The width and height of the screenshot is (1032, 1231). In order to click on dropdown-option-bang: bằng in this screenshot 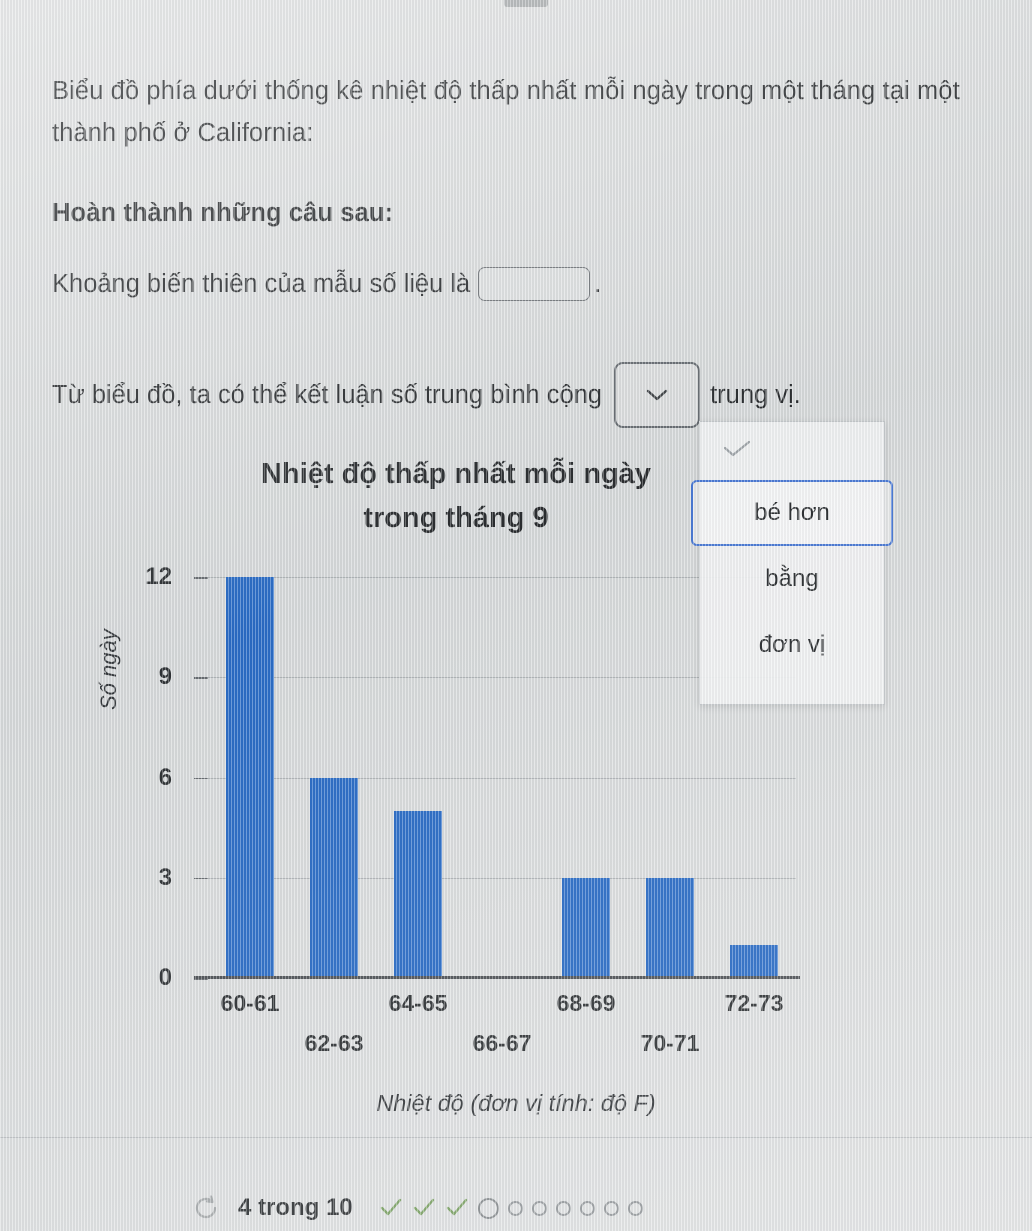, I will do `click(792, 579)`.